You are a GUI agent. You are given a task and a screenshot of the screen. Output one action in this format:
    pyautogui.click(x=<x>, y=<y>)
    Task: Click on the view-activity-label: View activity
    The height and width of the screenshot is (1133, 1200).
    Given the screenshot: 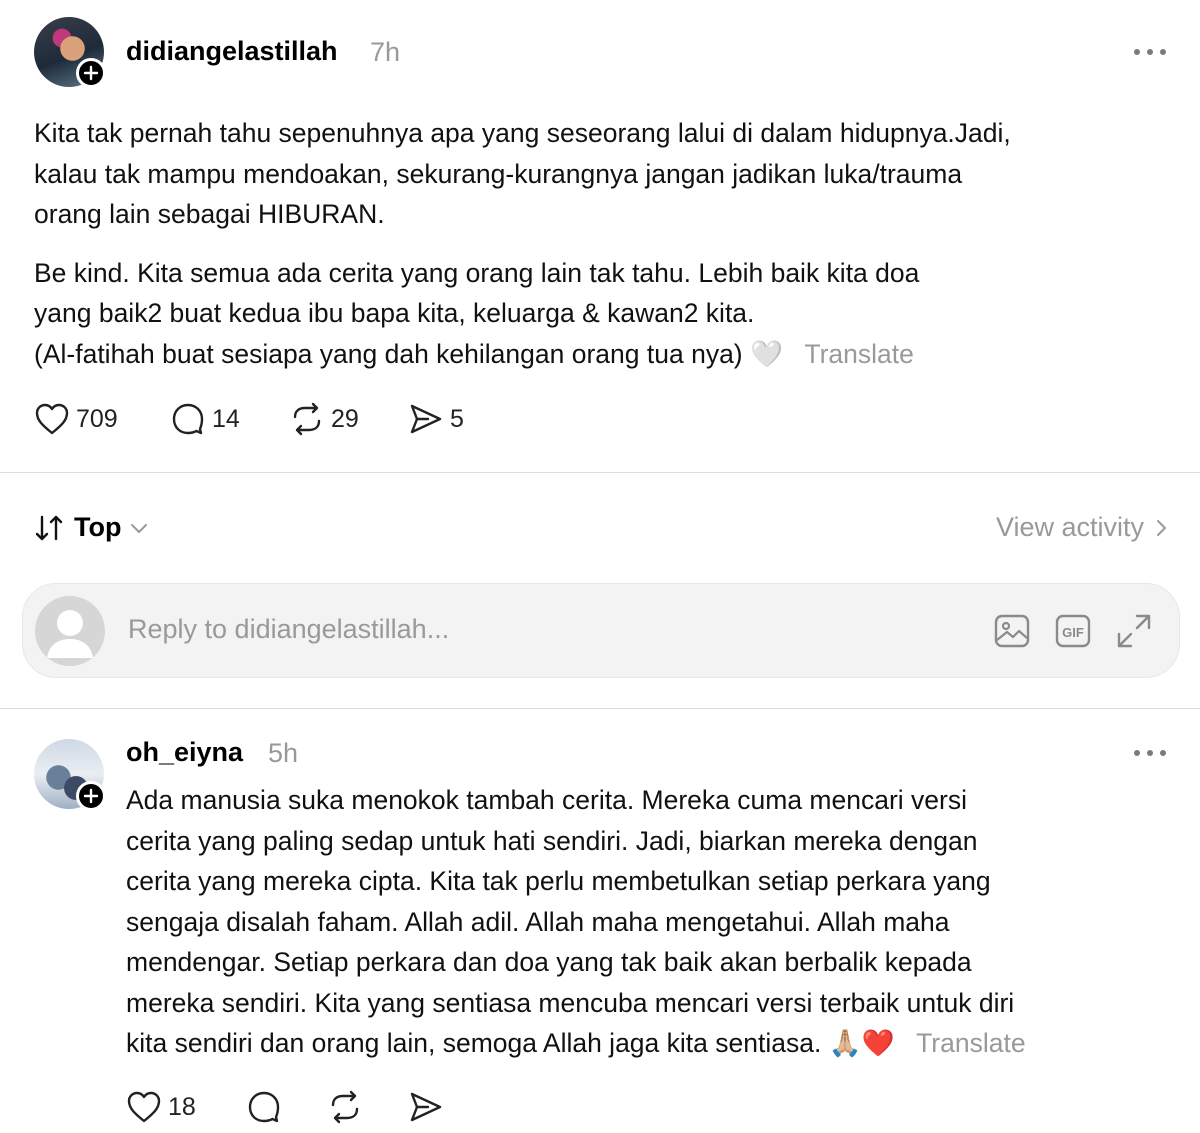 What is the action you would take?
    pyautogui.click(x=1069, y=527)
    